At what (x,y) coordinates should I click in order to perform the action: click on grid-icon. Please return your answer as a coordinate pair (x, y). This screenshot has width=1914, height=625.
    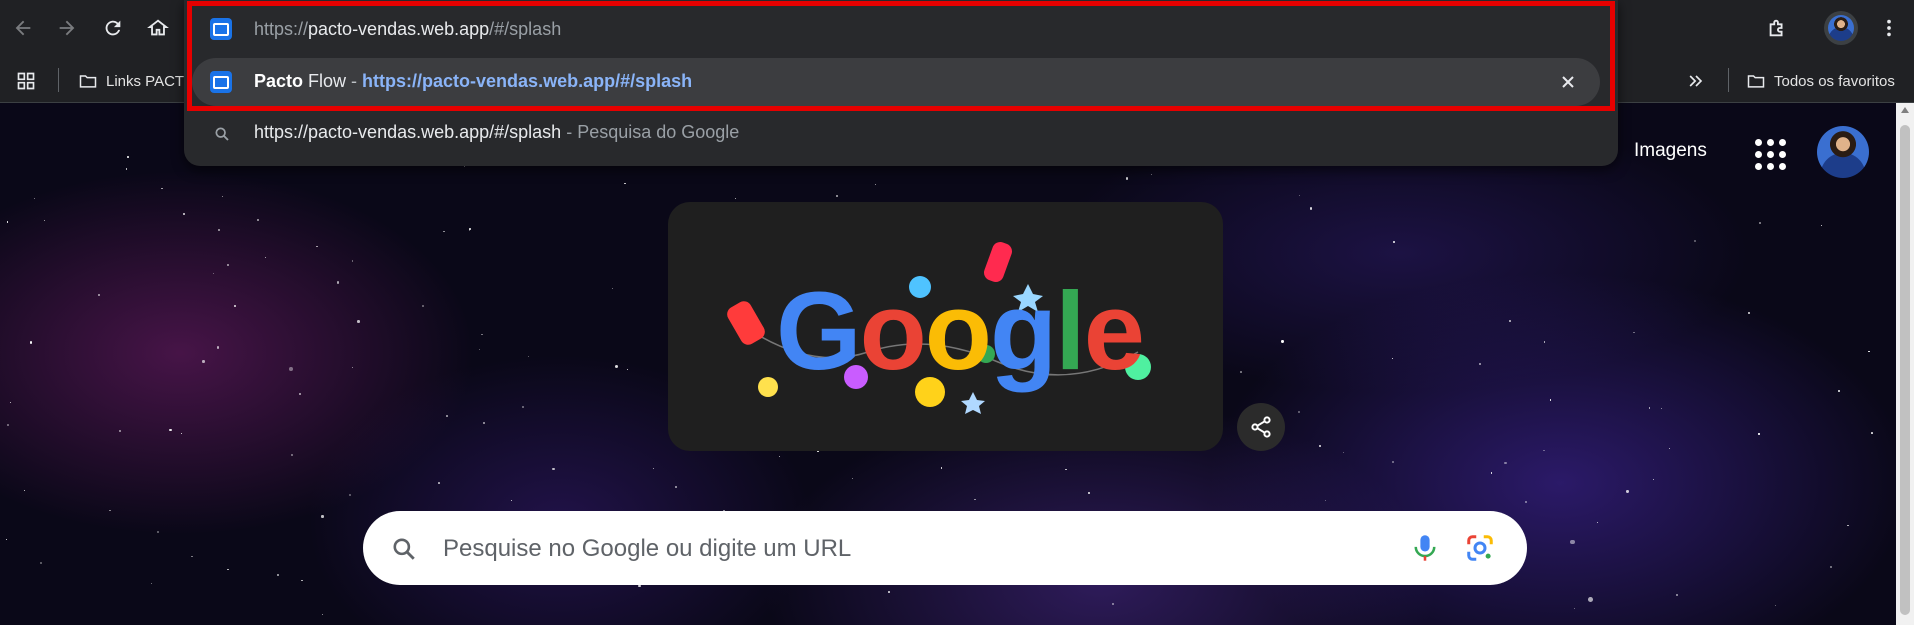
    Looking at the image, I should click on (26, 81).